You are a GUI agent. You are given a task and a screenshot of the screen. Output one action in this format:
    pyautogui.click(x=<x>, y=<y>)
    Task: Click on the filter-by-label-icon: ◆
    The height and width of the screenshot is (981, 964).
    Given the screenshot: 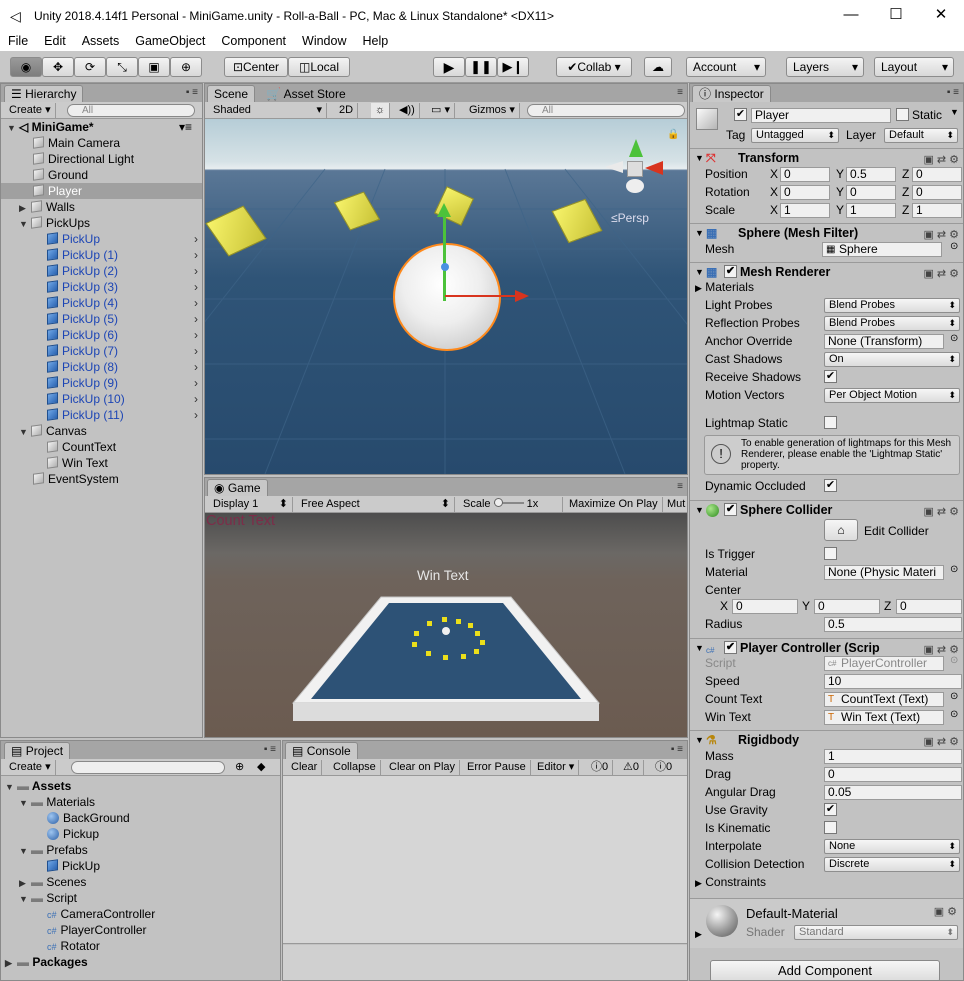 What is the action you would take?
    pyautogui.click(x=261, y=766)
    